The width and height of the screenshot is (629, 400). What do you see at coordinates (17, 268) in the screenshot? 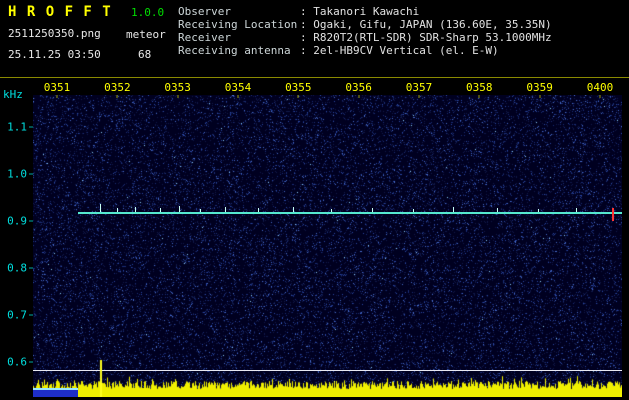
I see `freq-tick-label: 0.8` at bounding box center [17, 268].